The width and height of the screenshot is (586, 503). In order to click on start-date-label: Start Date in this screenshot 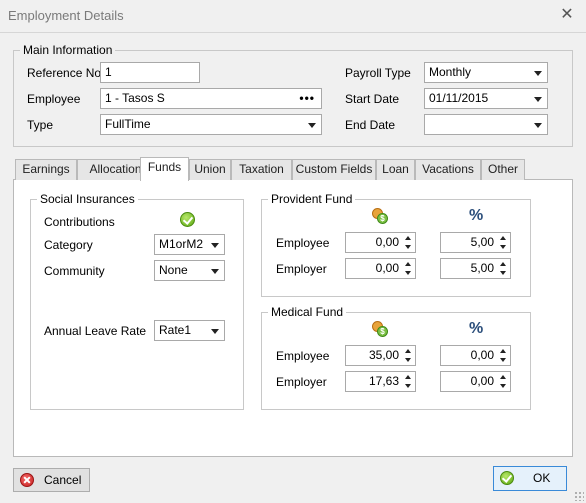, I will do `click(372, 99)`.